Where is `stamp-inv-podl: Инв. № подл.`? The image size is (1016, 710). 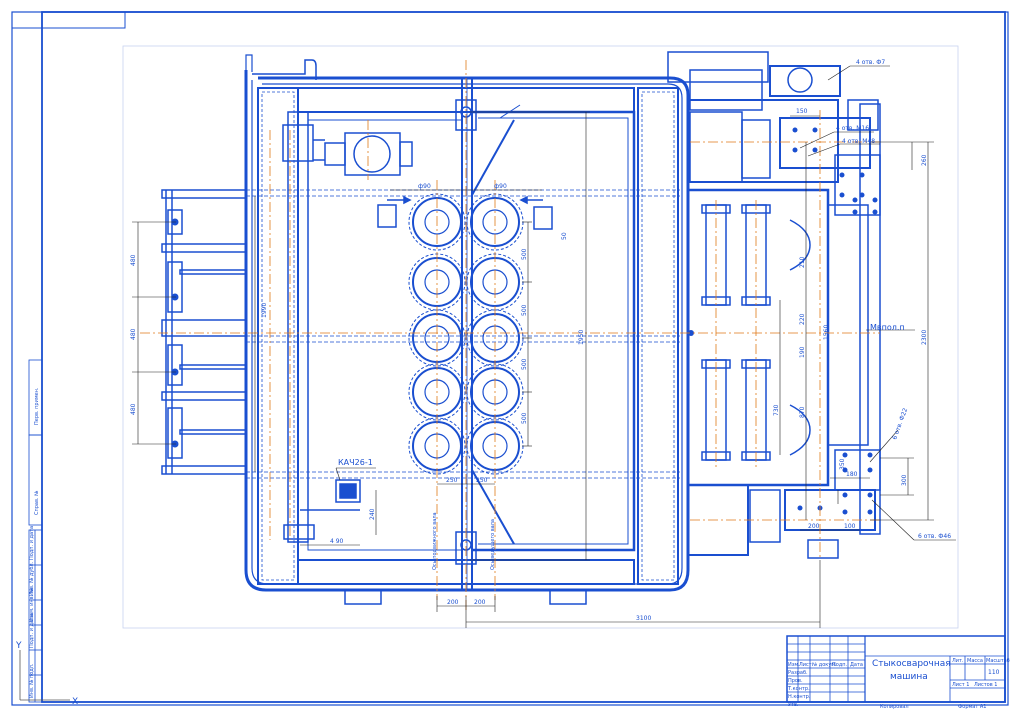 stamp-inv-podl: Инв. № подл. is located at coordinates (32, 680).